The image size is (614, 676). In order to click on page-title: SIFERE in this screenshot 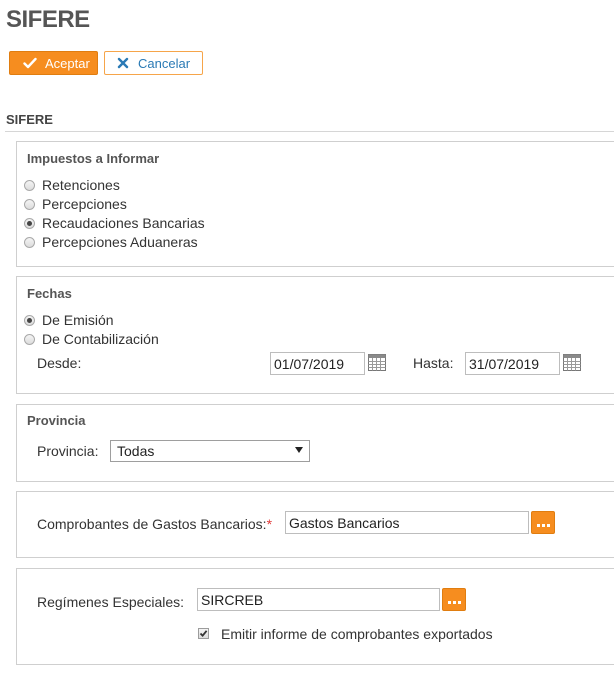, I will do `click(48, 19)`.